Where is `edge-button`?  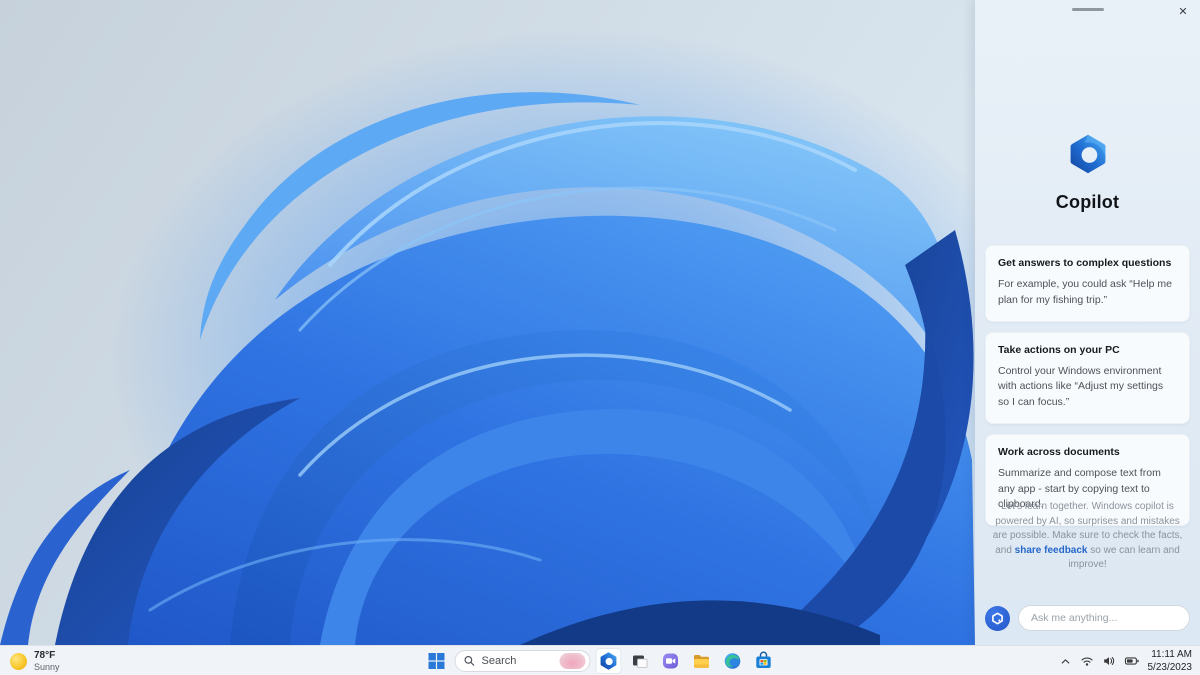
edge-button is located at coordinates (733, 661).